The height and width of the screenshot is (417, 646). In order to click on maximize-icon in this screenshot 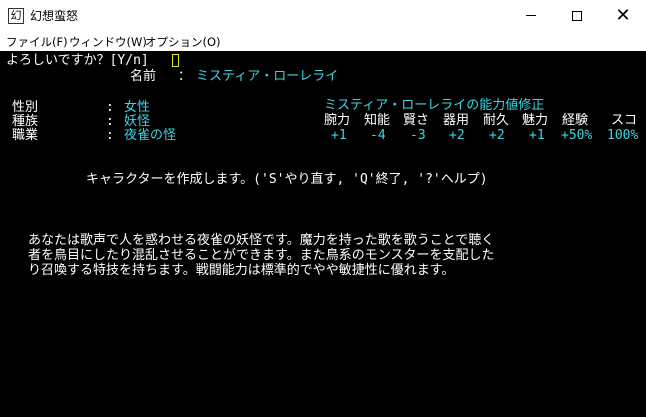, I will do `click(577, 15)`.